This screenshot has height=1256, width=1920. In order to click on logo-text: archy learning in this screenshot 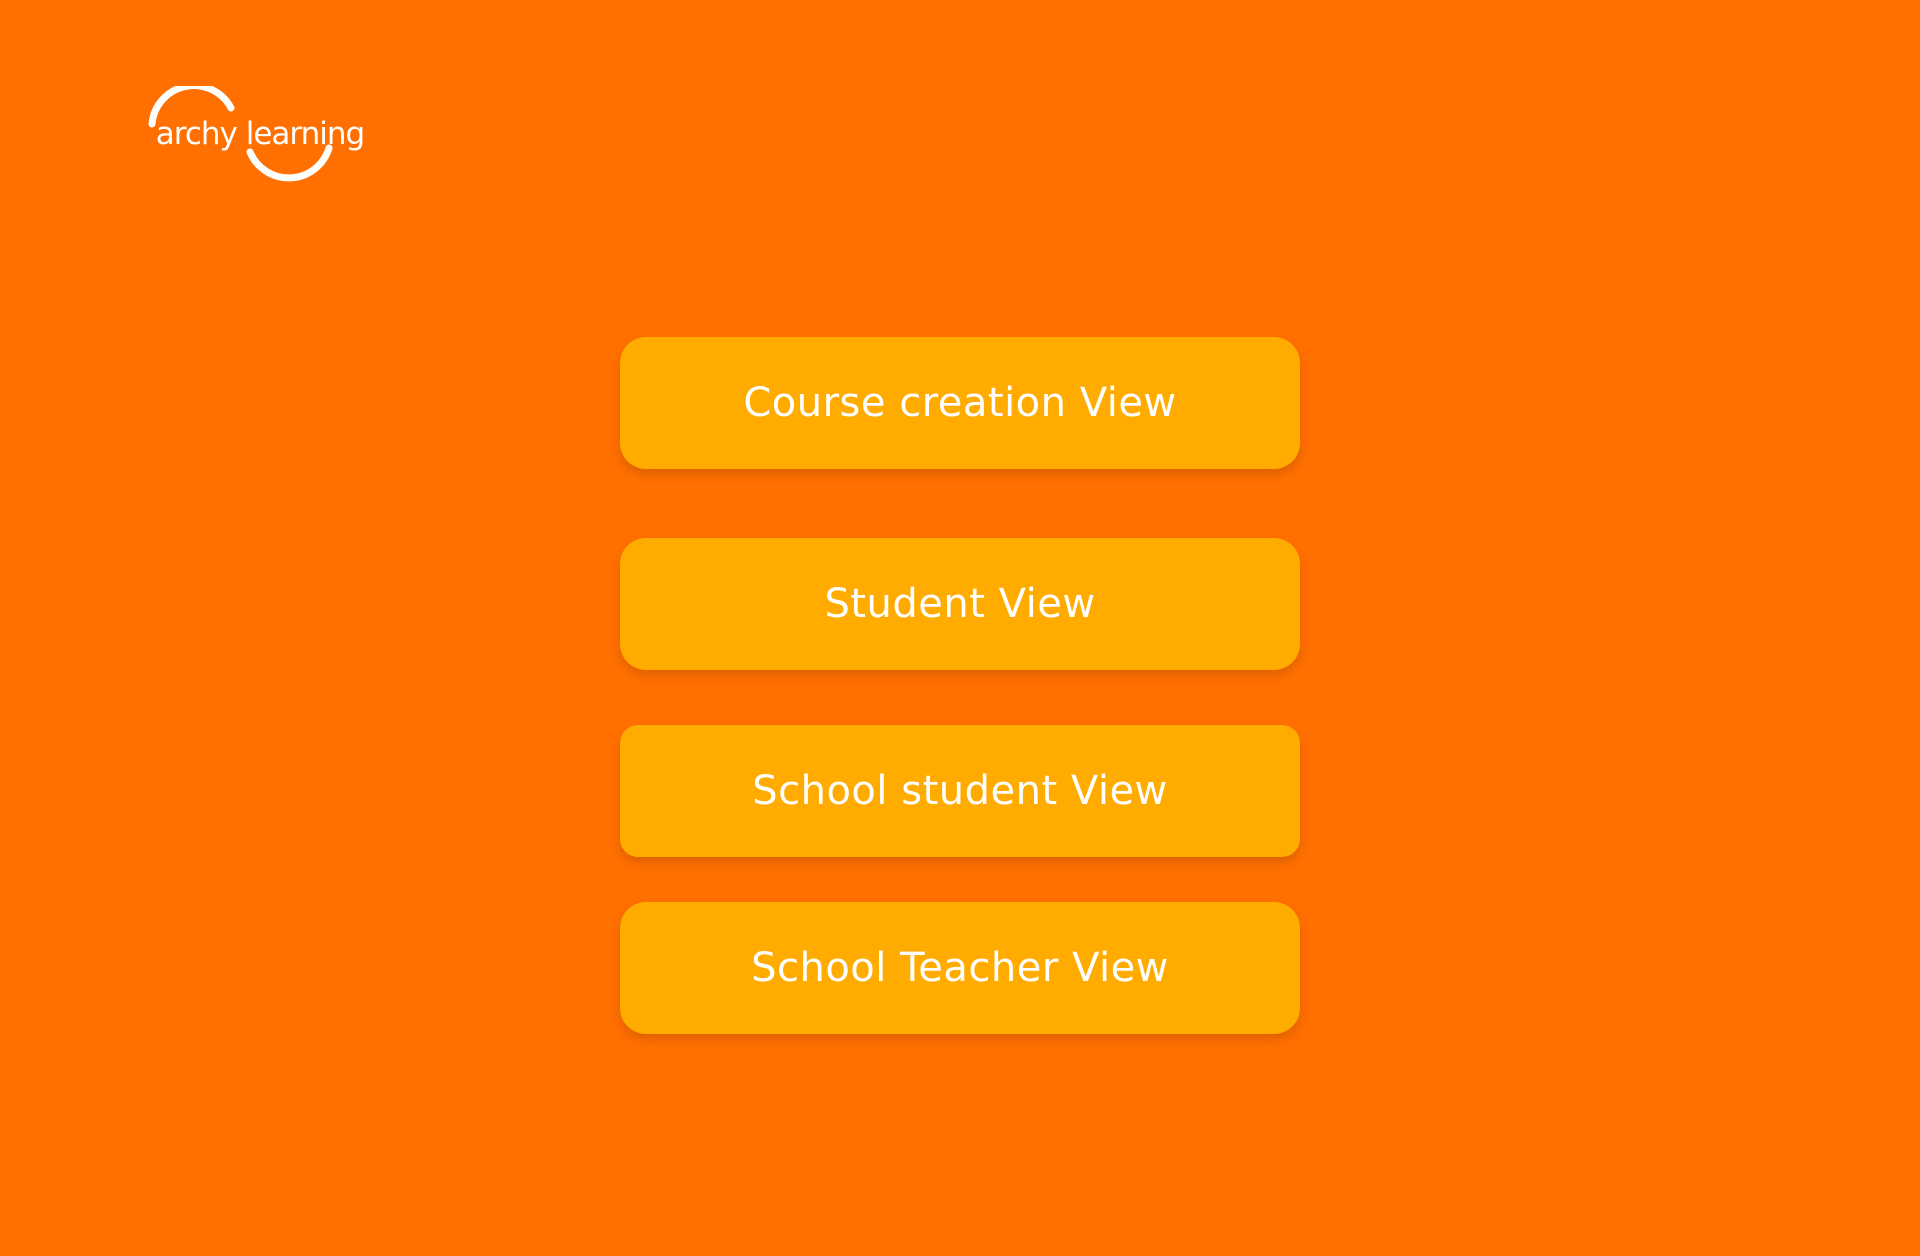, I will do `click(260, 134)`.